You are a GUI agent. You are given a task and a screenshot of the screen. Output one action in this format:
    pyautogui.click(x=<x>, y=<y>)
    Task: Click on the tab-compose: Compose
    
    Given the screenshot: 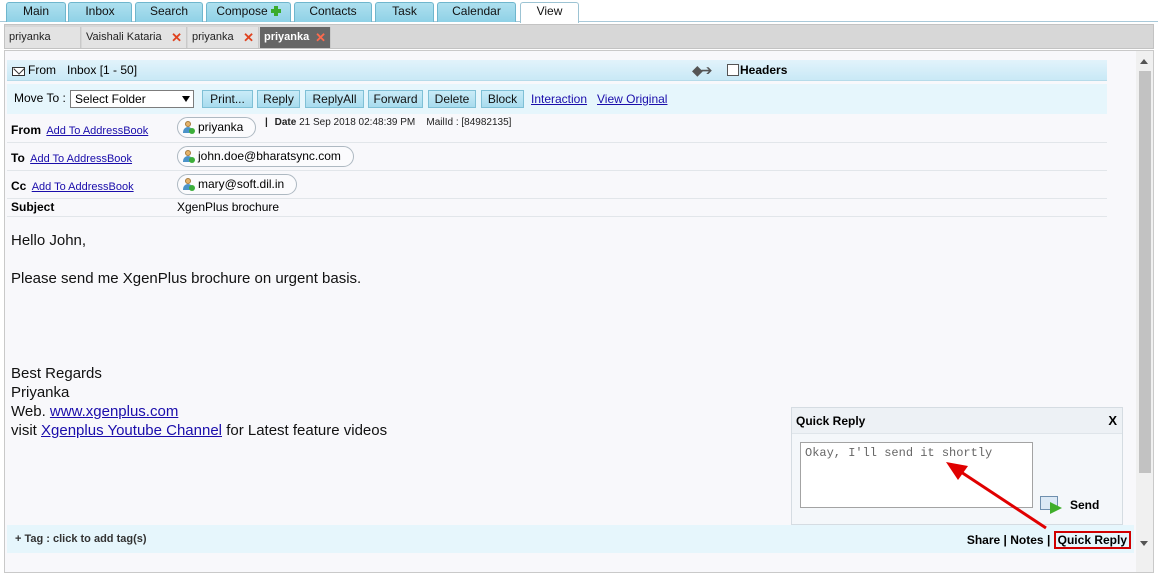 What is the action you would take?
    pyautogui.click(x=248, y=12)
    